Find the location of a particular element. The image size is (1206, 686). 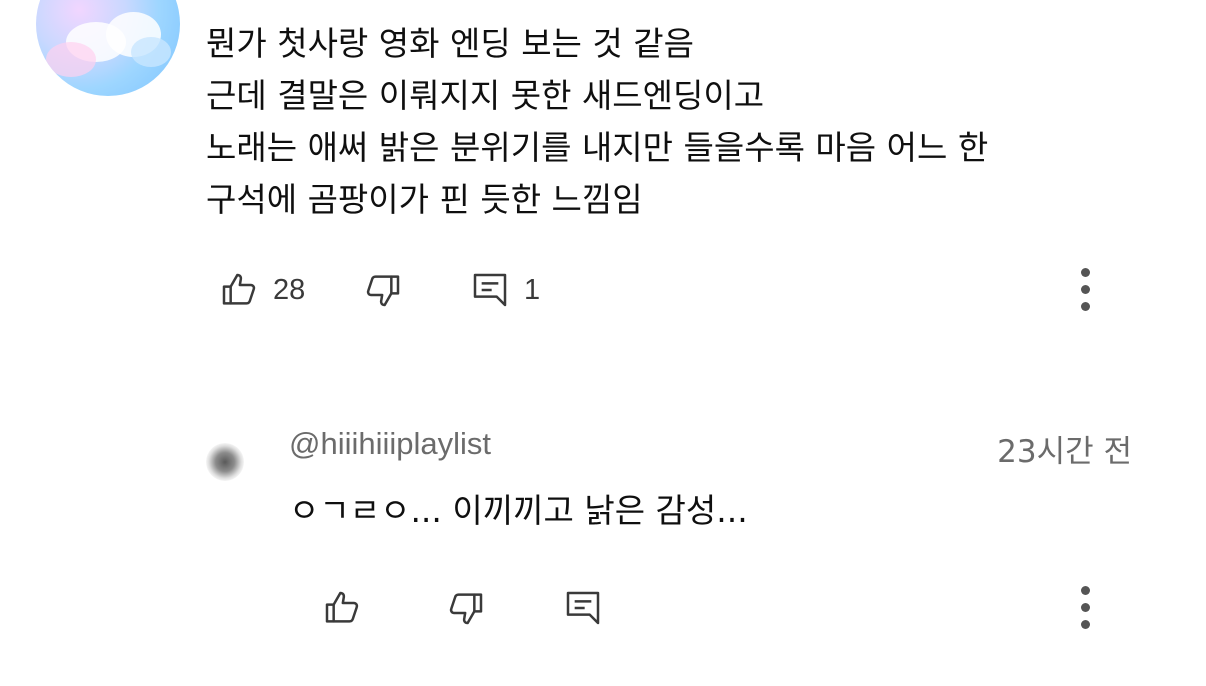

like-button is located at coordinates (342, 608).